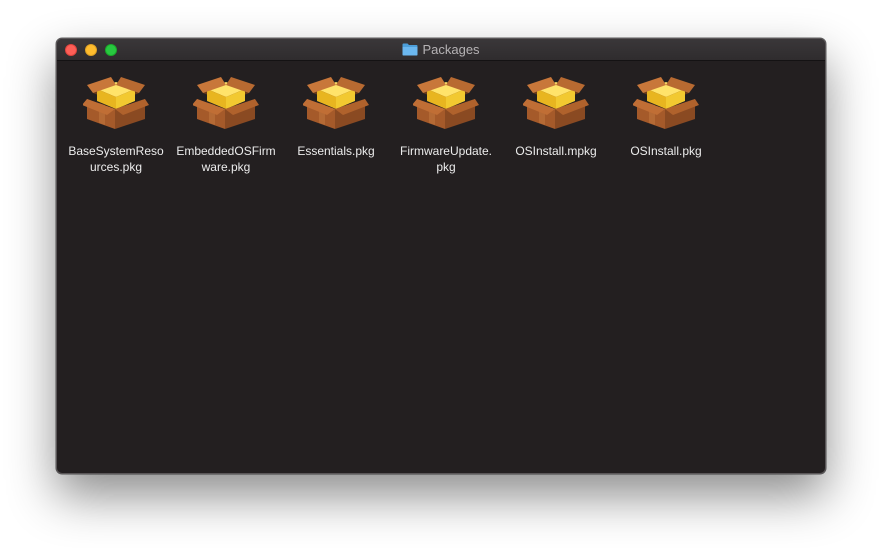 Image resolution: width=882 pixels, height=548 pixels. I want to click on file-label-line: EmbeddedOSFirm, so click(226, 151).